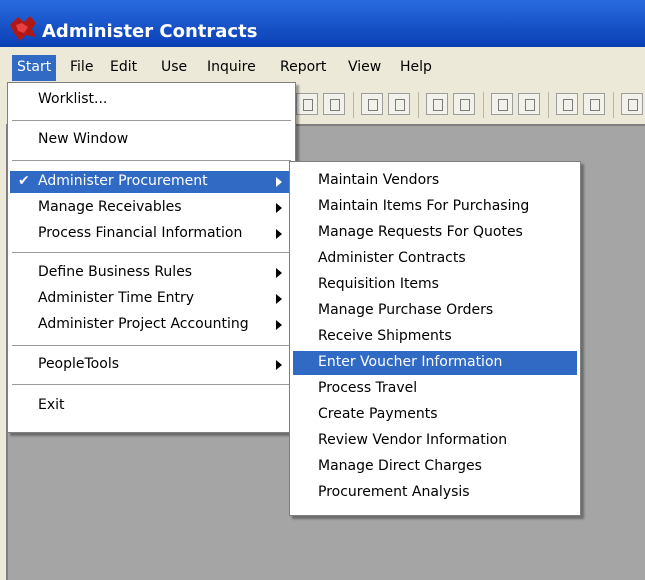 The height and width of the screenshot is (580, 645). Describe the element at coordinates (151, 140) in the screenshot. I see `menu-item-new-window: New Window` at that location.